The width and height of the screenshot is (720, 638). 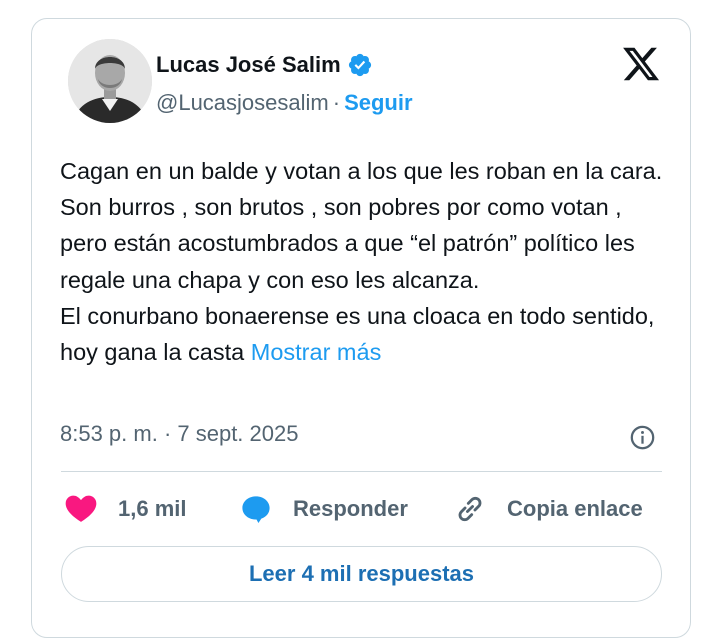 What do you see at coordinates (242, 102) in the screenshot?
I see `author-handle: @Lucasjosesalim` at bounding box center [242, 102].